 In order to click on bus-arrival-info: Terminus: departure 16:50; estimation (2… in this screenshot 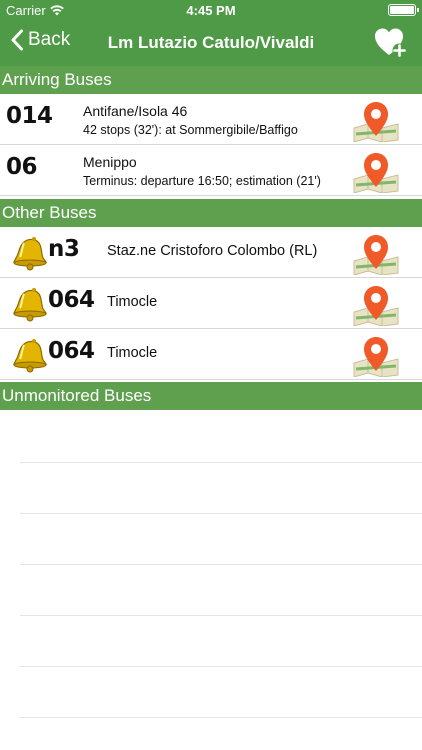, I will do `click(202, 181)`.